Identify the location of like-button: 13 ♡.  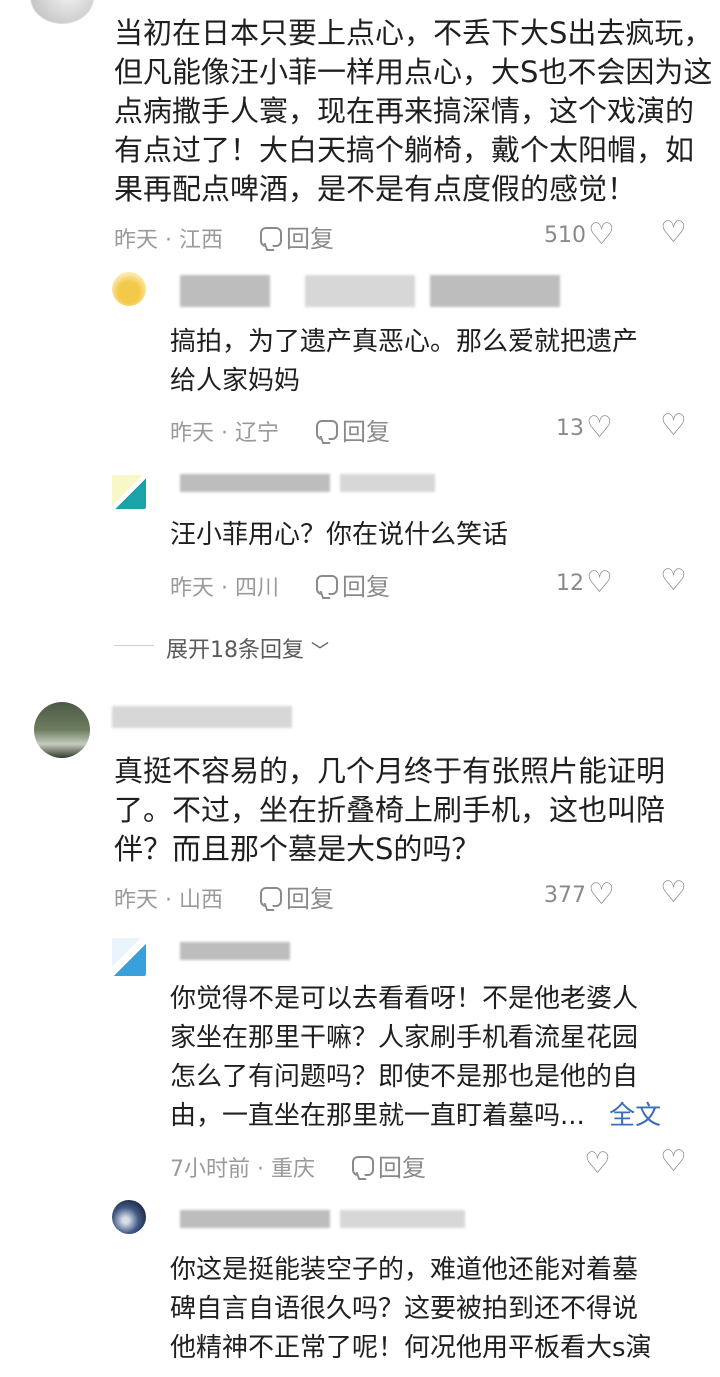
(584, 428).